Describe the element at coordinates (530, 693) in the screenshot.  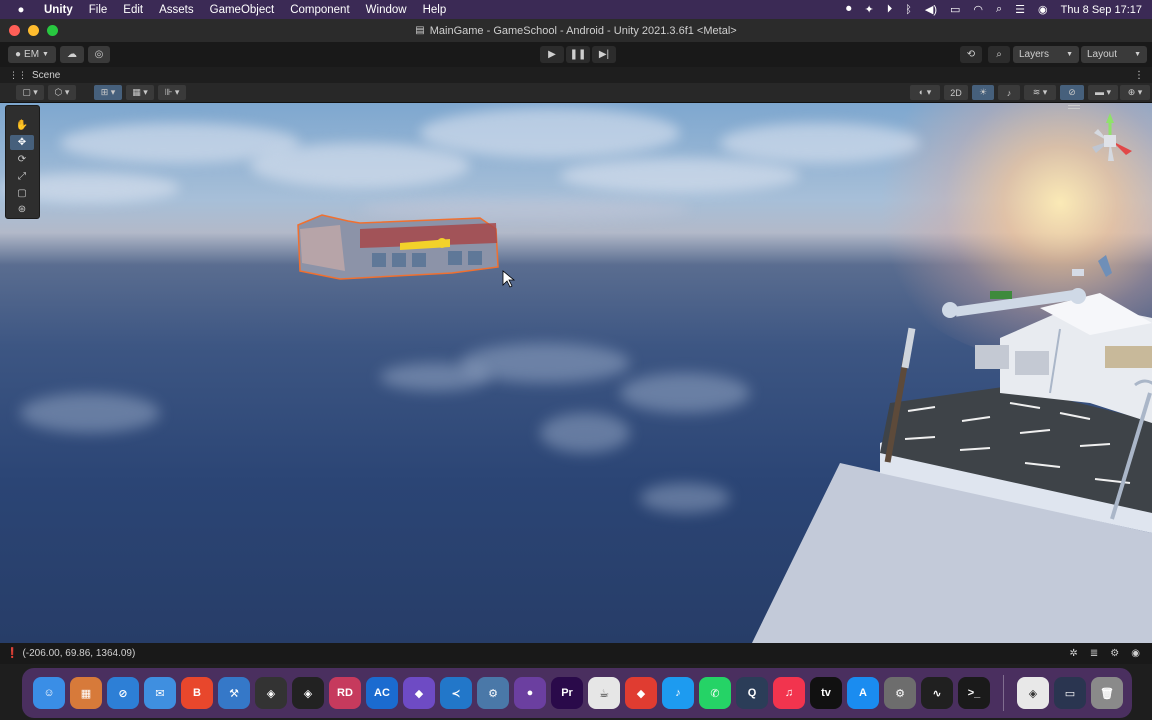
I see `dock-app-github-desktop-icon: ●` at that location.